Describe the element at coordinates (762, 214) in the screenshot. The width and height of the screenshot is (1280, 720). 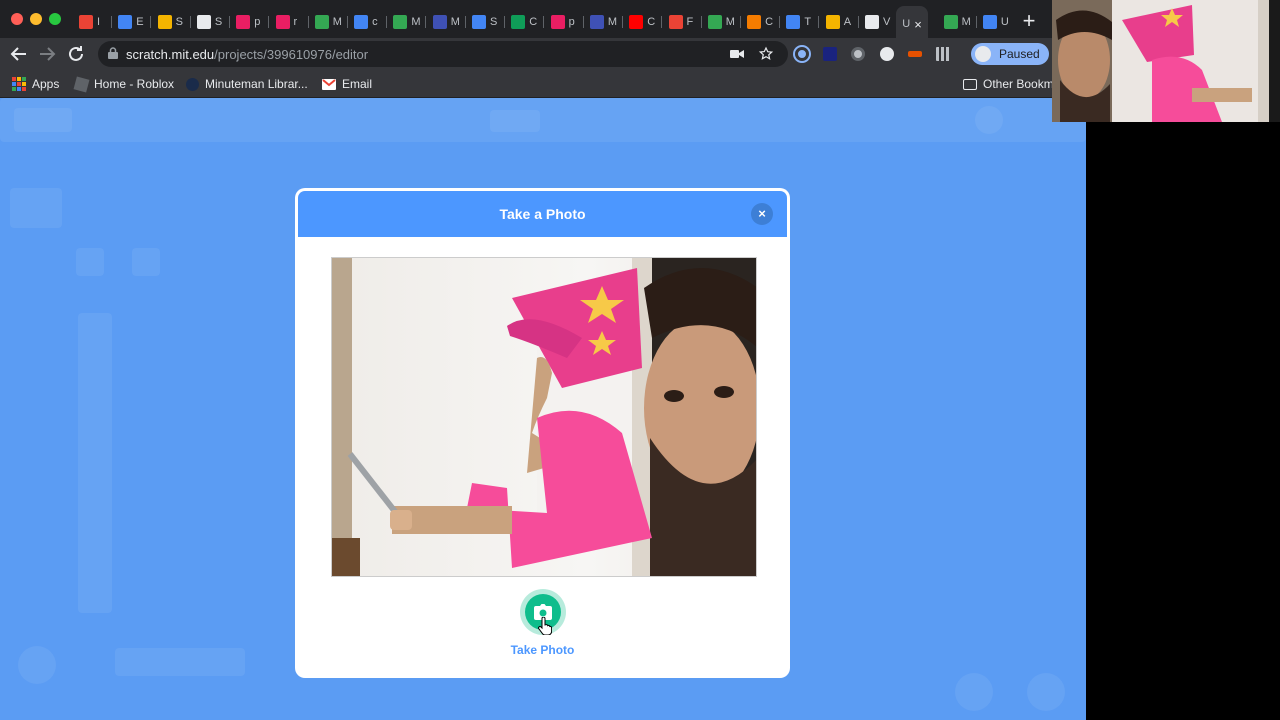
I see `close-button: ×` at that location.